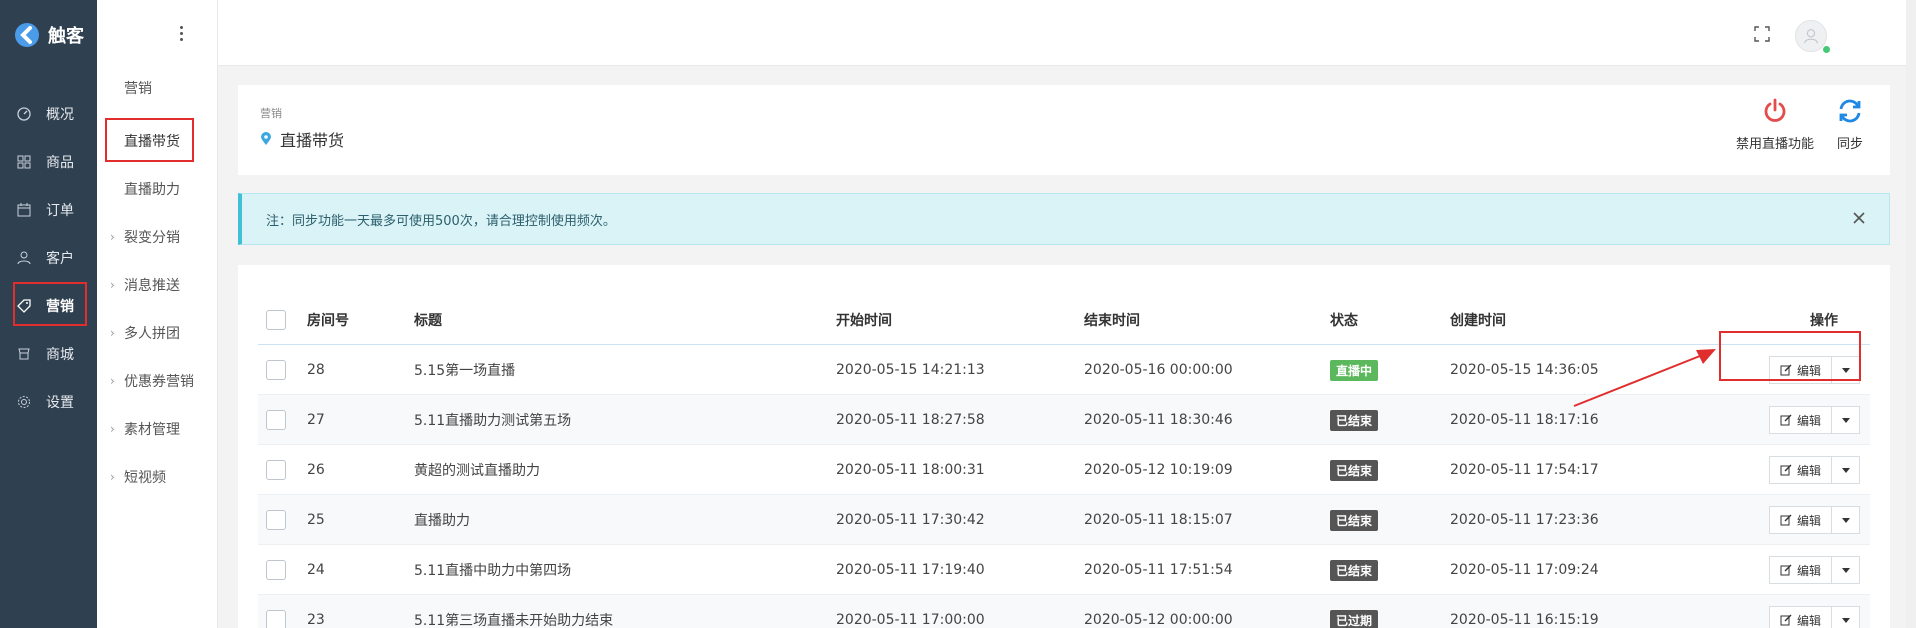 The width and height of the screenshot is (1916, 628). What do you see at coordinates (157, 237) in the screenshot?
I see `subnav-item-fission: › 裂变分销` at bounding box center [157, 237].